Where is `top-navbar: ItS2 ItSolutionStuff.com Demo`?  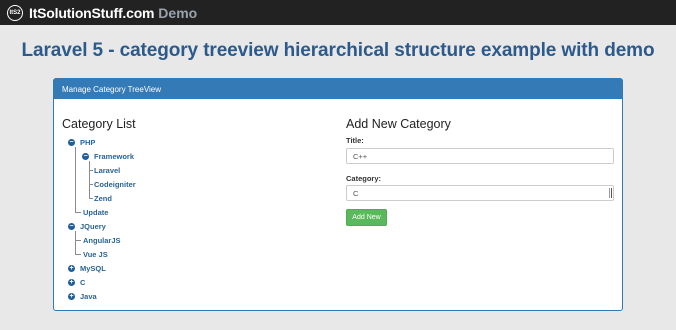
top-navbar: ItS2 ItSolutionStuff.com Demo is located at coordinates (338, 12).